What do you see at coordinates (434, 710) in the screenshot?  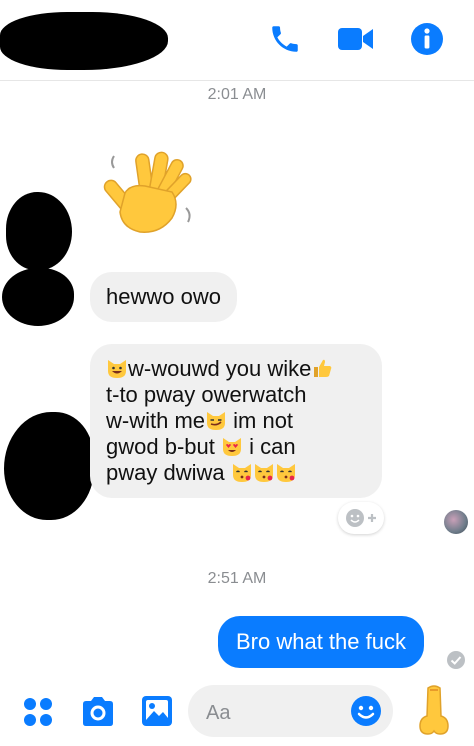 I see `quick-reaction-emoji-button` at bounding box center [434, 710].